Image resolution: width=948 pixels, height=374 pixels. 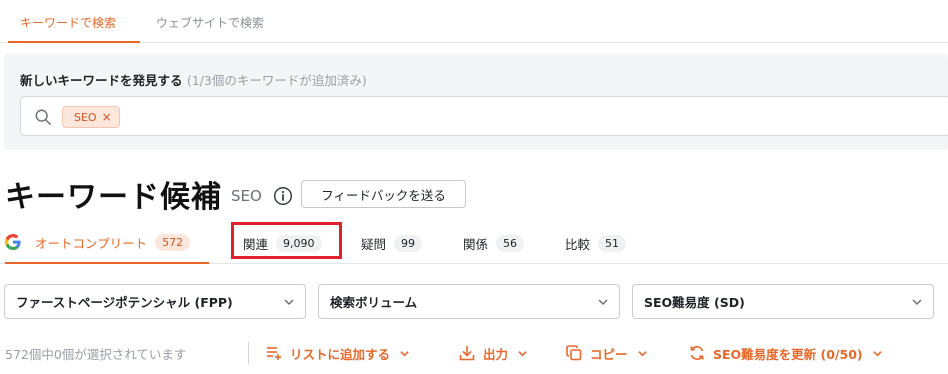 I want to click on tab-keyword-search: キーワードで検索, so click(x=74, y=28).